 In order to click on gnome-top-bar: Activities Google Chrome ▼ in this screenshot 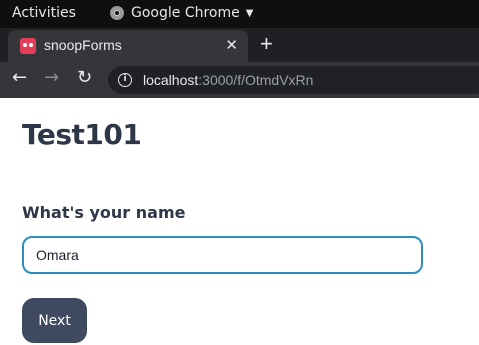, I will do `click(239, 14)`.